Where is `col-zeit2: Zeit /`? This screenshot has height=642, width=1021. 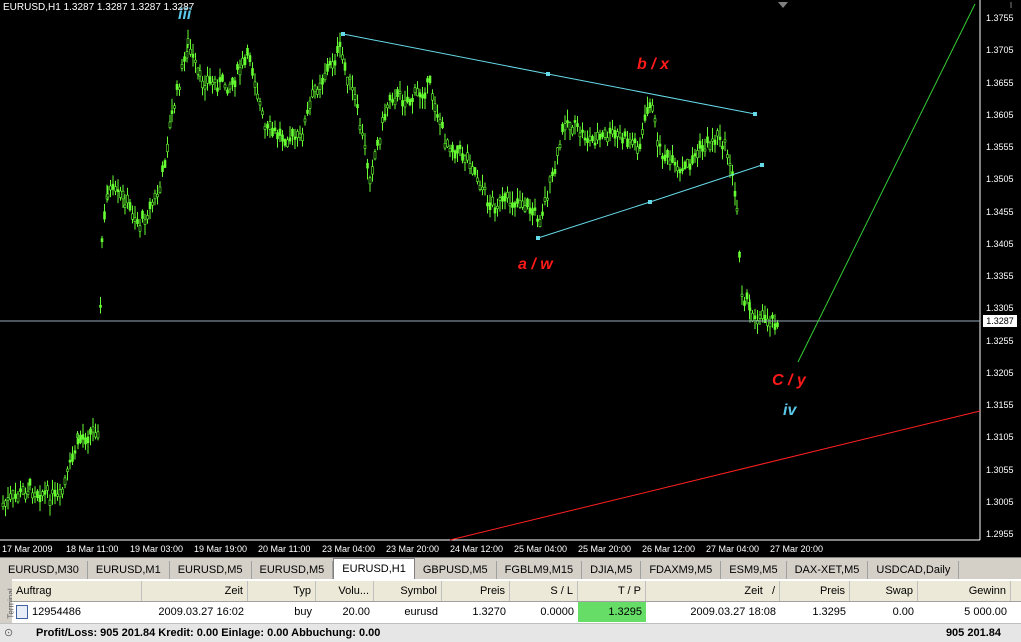 col-zeit2: Zeit / is located at coordinates (713, 591).